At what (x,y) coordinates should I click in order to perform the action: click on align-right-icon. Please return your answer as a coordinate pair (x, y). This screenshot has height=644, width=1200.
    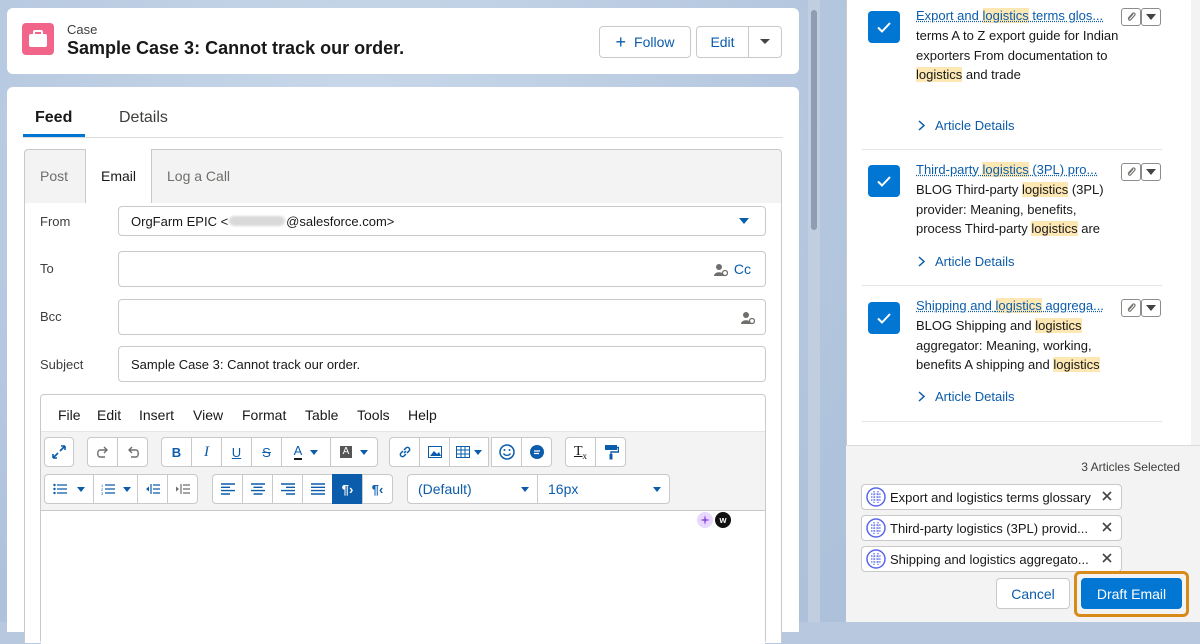
    Looking at the image, I should click on (287, 489).